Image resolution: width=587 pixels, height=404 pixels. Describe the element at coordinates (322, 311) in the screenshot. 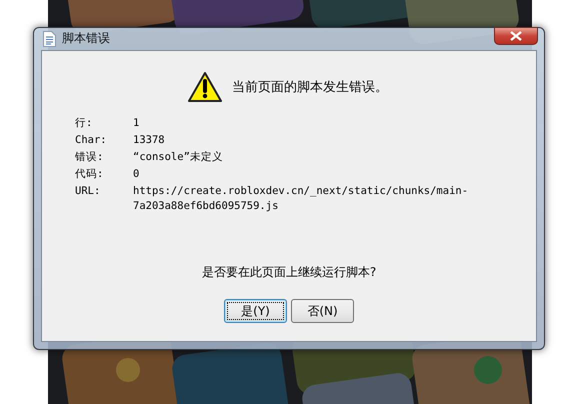

I see `dialog-button: 否(N)` at that location.